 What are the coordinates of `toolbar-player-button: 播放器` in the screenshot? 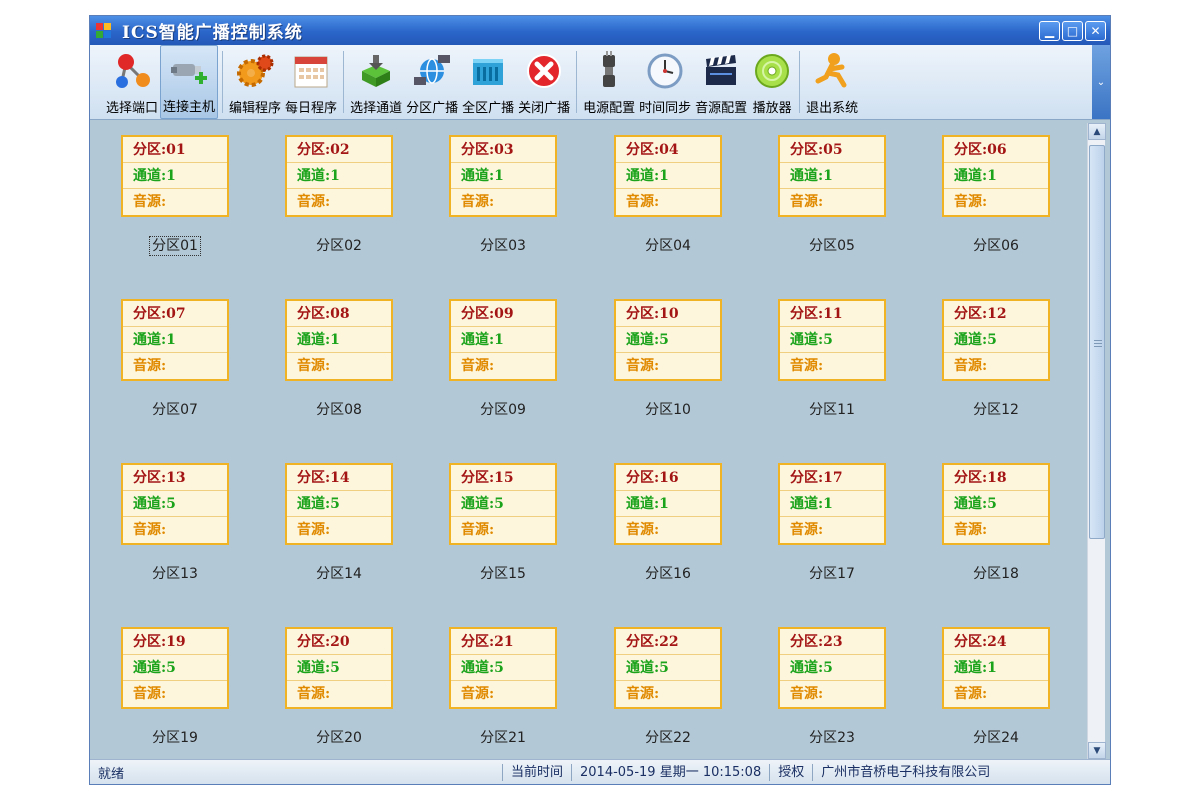 It's located at (772, 82).